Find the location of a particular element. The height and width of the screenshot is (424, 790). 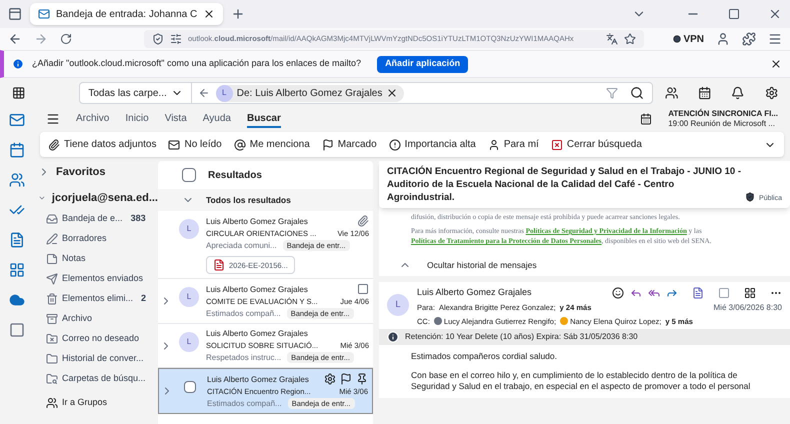

cloud-icon is located at coordinates (17, 300).